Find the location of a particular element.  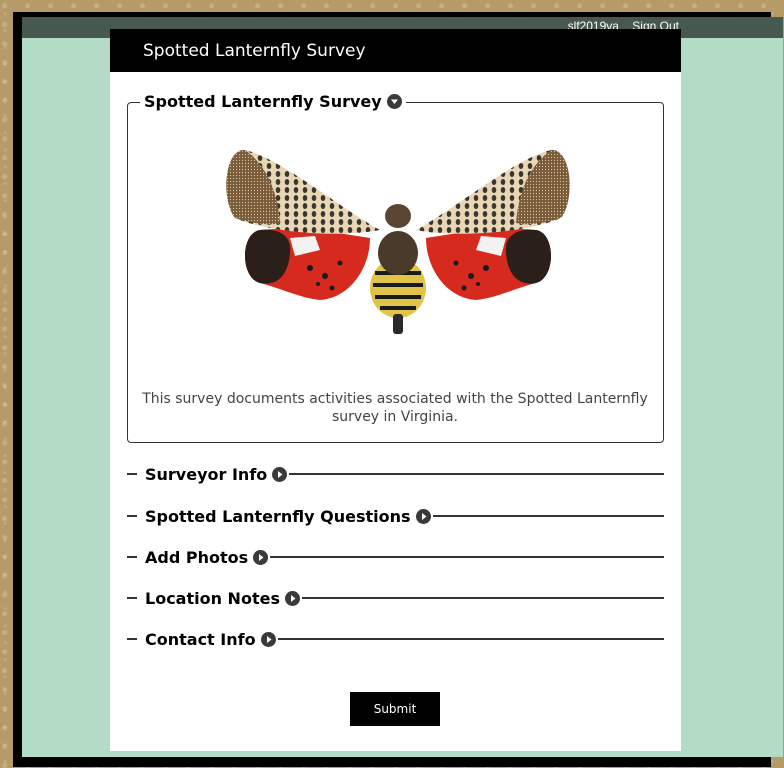

section-label: Contact Info is located at coordinates (200, 639).